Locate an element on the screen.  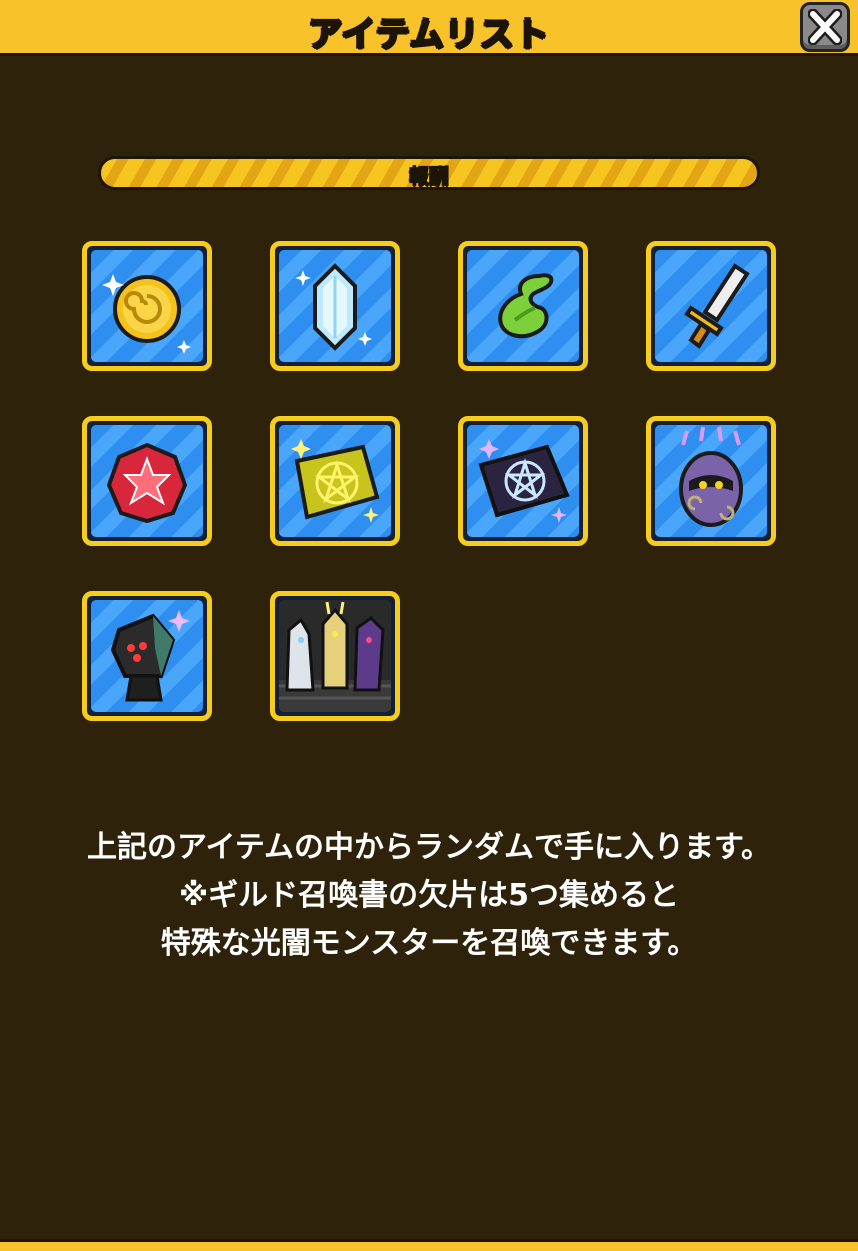
cube-head-character-icon is located at coordinates (150, 656).